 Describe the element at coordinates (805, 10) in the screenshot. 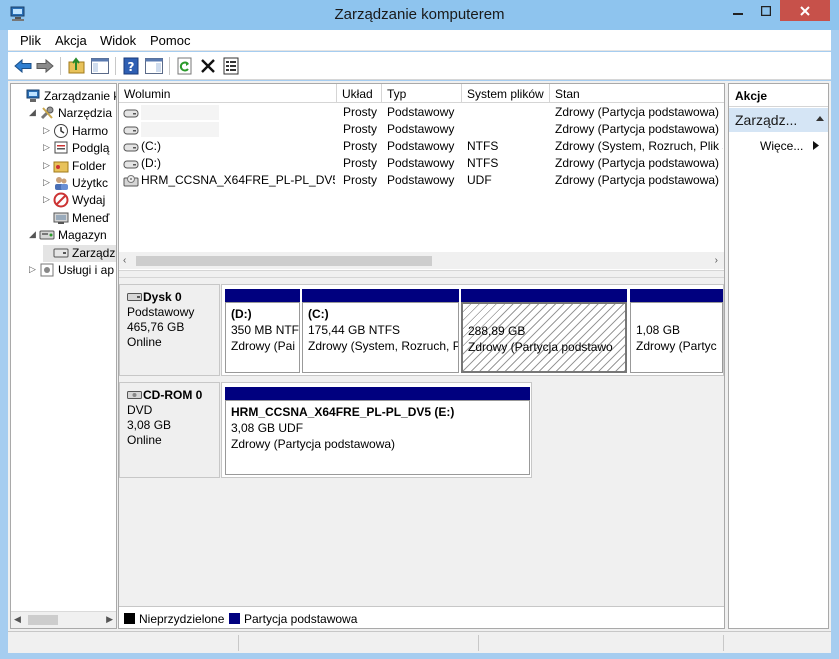

I see `close-button` at that location.